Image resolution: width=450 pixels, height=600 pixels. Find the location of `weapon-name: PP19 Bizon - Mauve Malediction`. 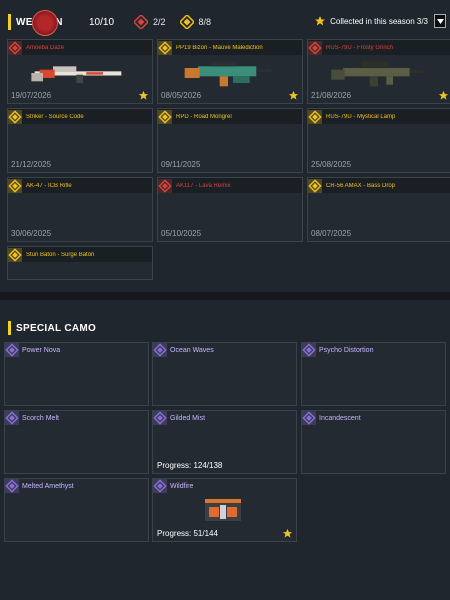

weapon-name: PP19 Bizon - Mauve Malediction is located at coordinates (219, 47).